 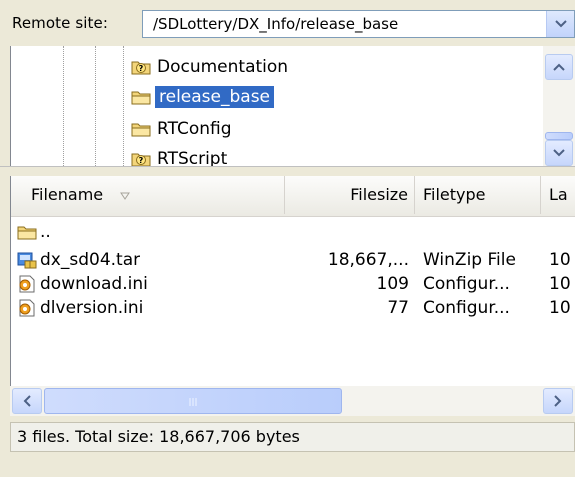 I want to click on file-name-cell: dx_sd04.tar, so click(x=78, y=260).